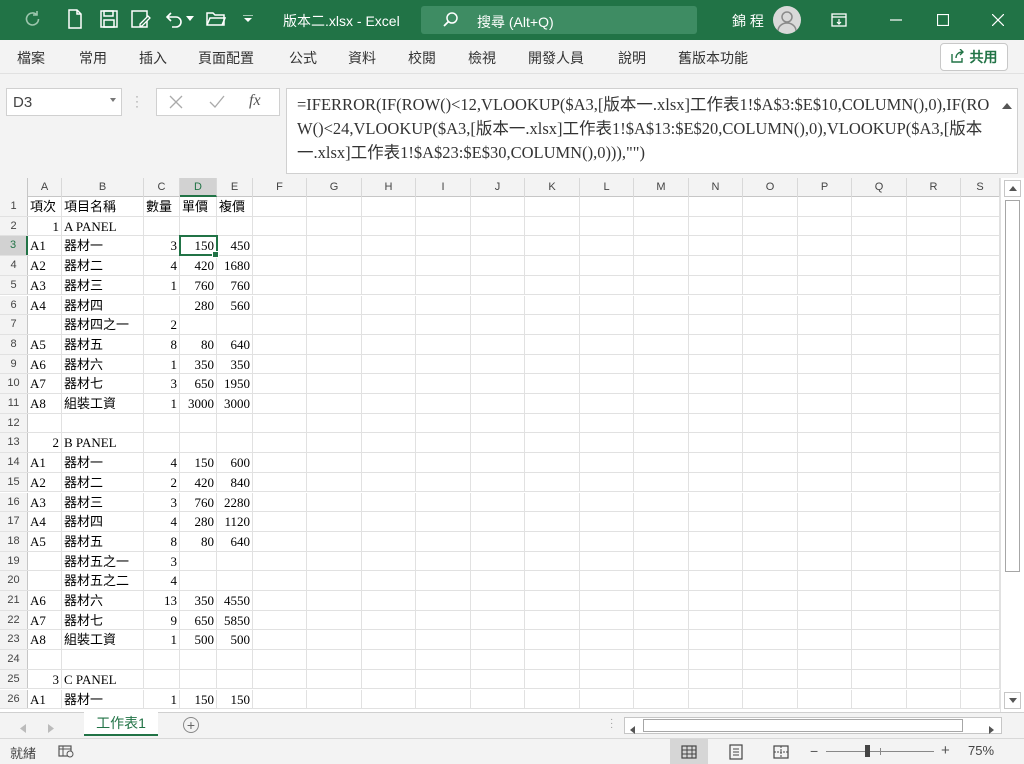 This screenshot has width=1024, height=764. I want to click on scroll-up-icon, so click(1012, 188).